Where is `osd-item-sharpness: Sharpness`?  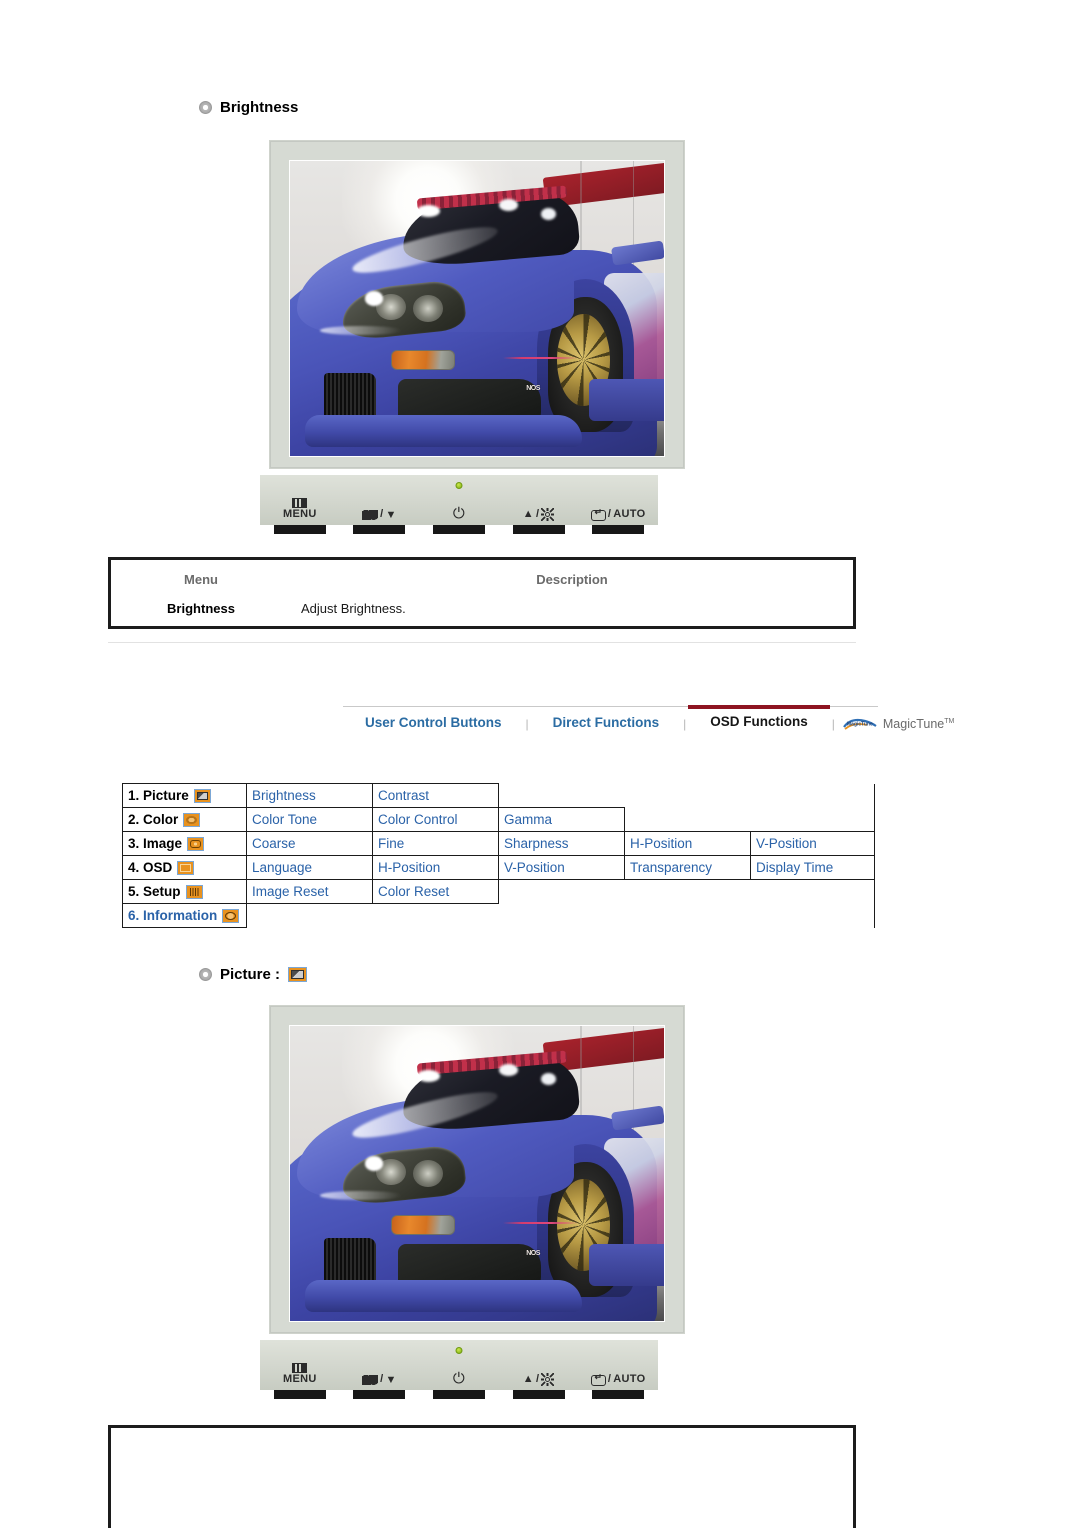
osd-item-sharpness: Sharpness is located at coordinates (561, 843).